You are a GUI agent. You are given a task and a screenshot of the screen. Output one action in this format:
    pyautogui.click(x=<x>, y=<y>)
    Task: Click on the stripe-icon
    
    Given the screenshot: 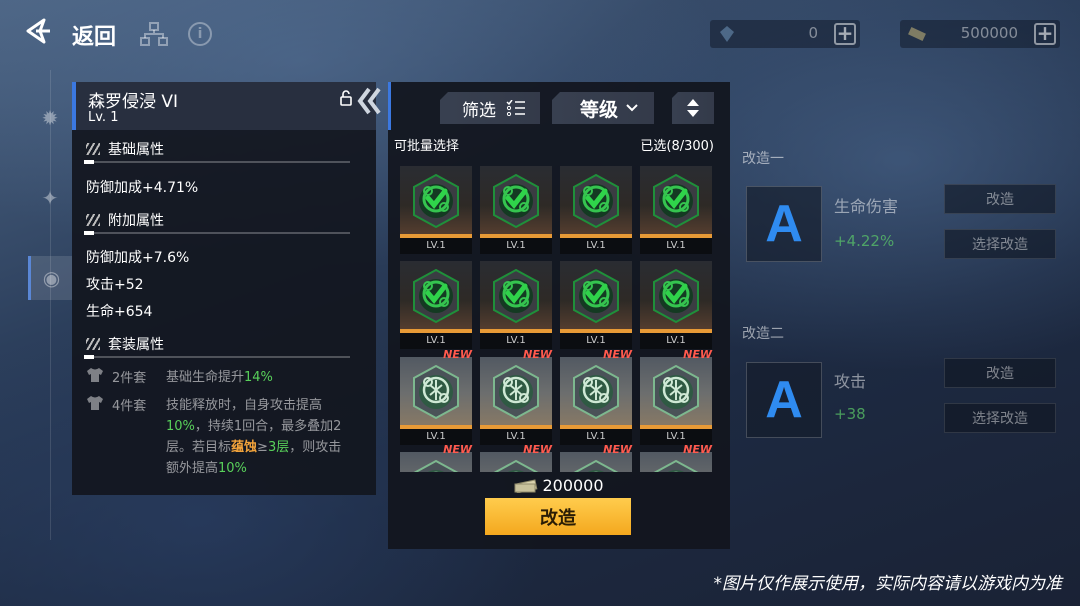 What is the action you would take?
    pyautogui.click(x=93, y=220)
    